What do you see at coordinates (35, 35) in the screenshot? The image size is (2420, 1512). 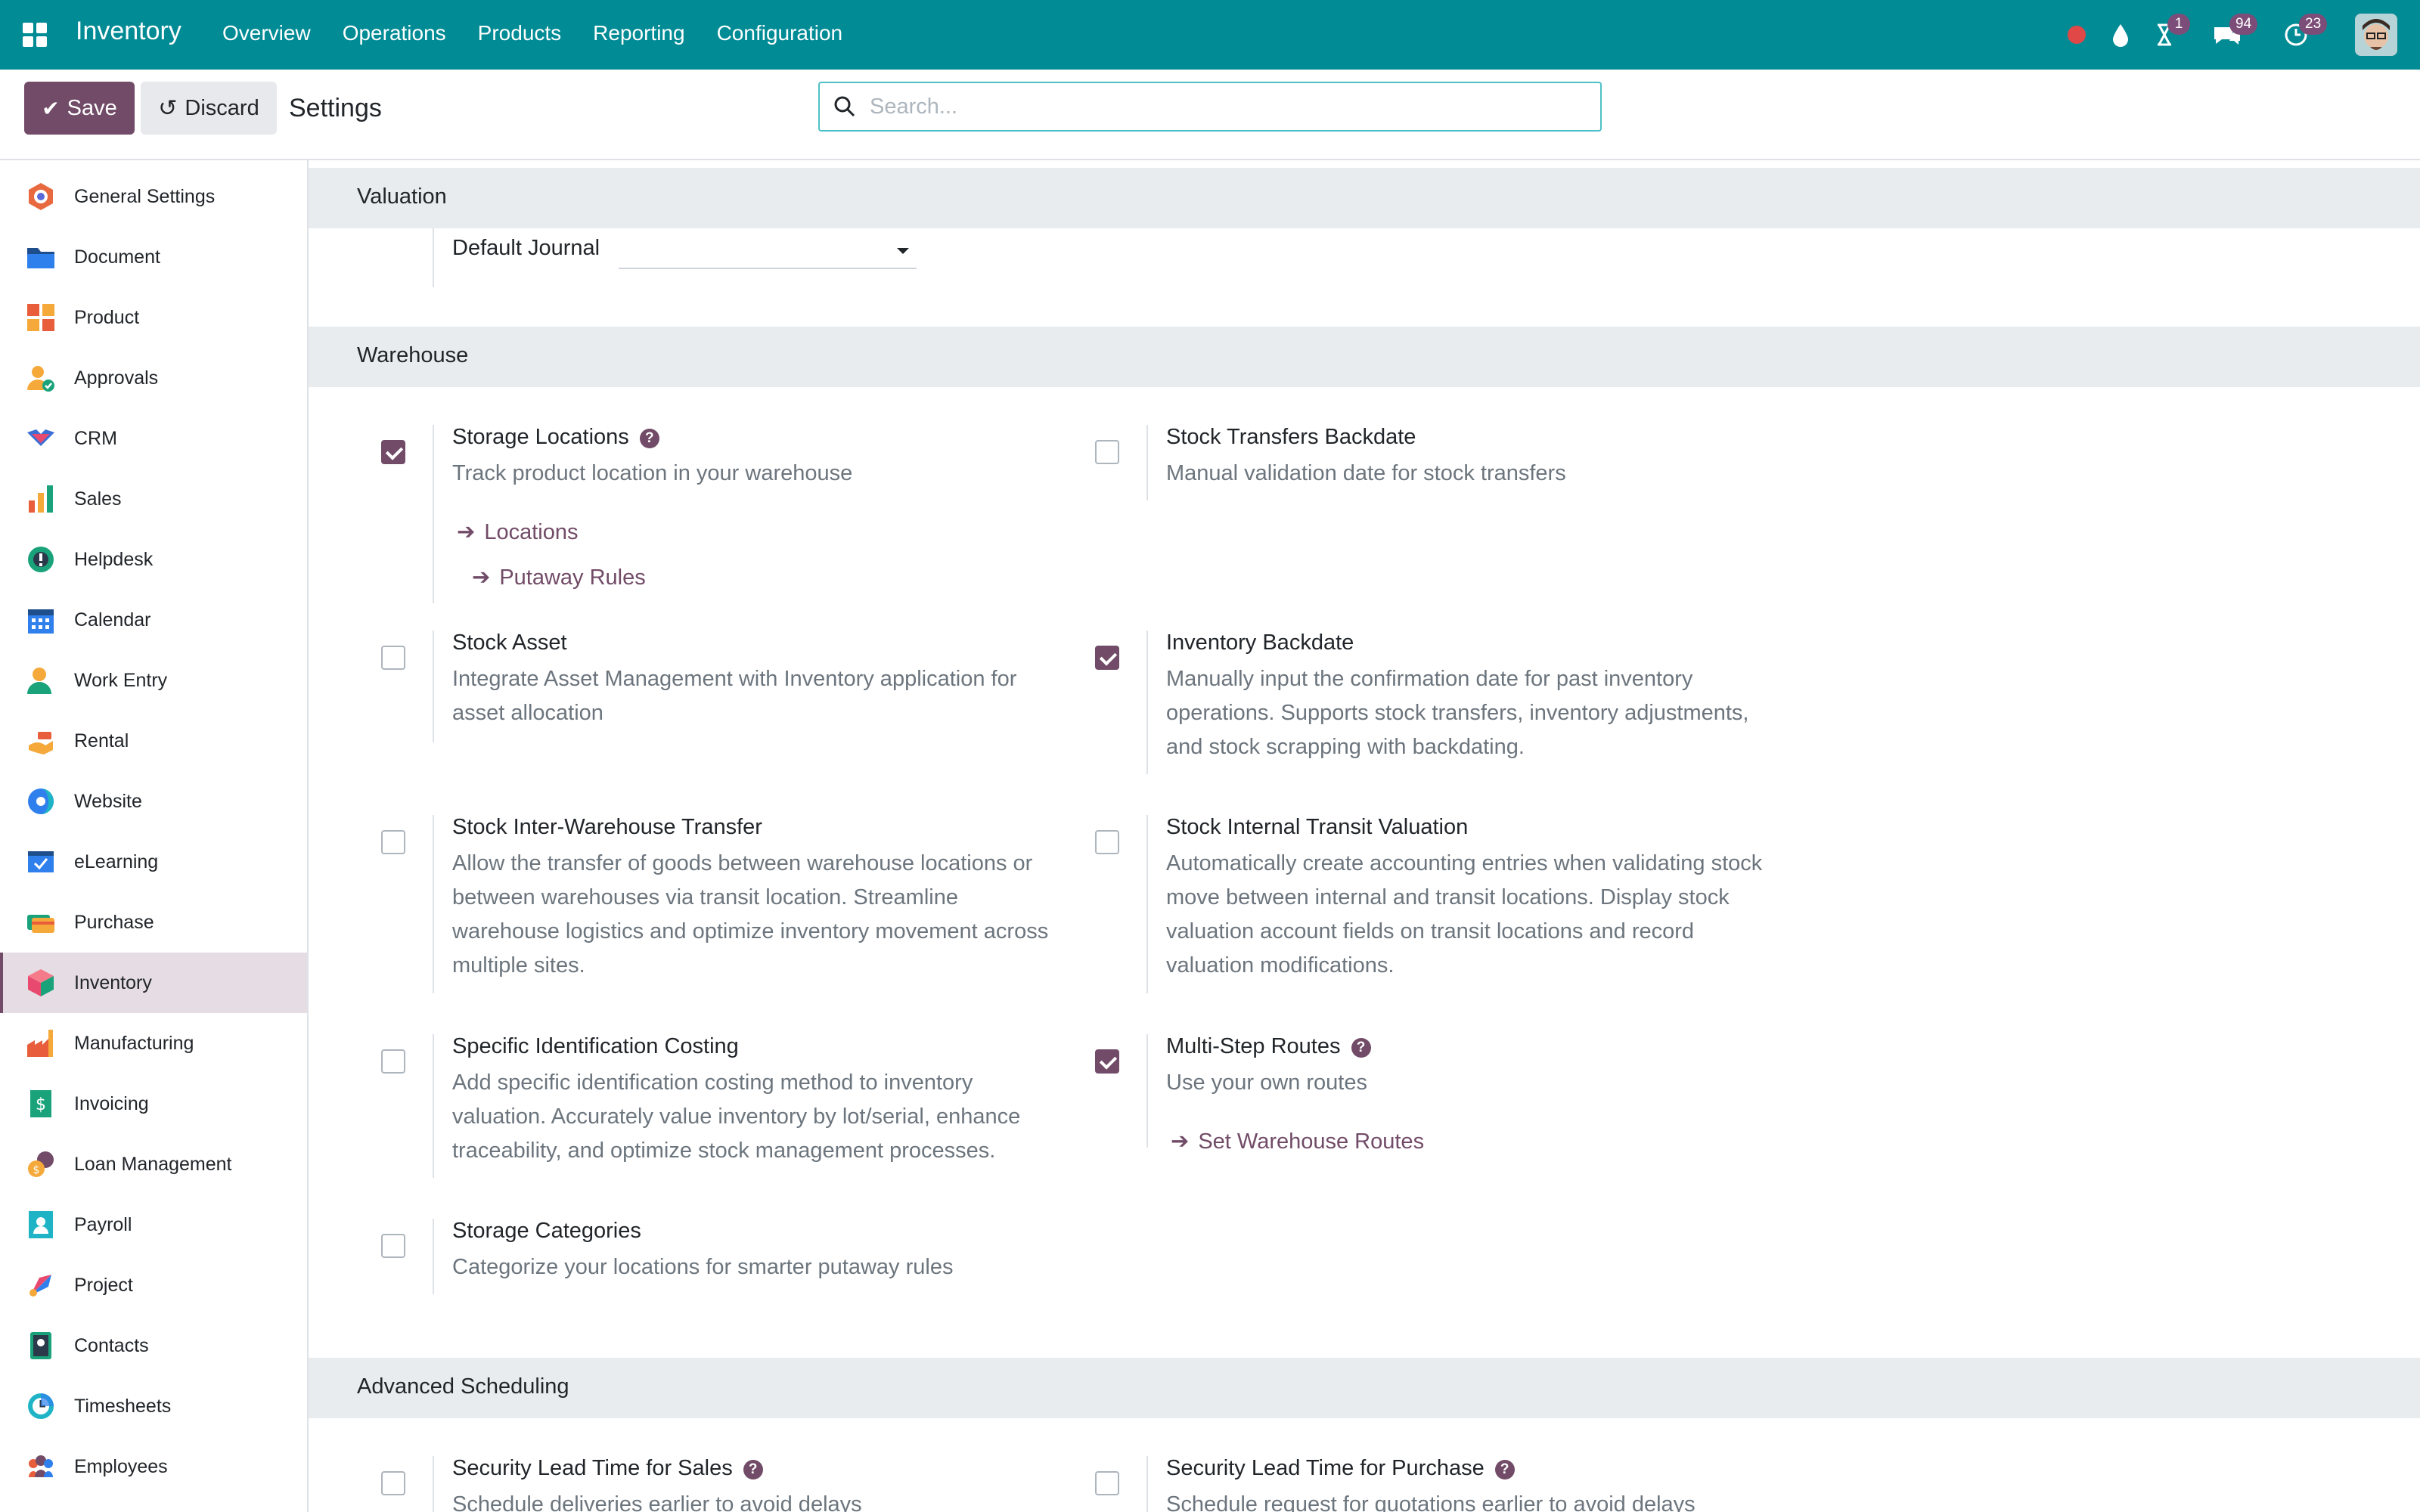 I see `app-menu-icon` at bounding box center [35, 35].